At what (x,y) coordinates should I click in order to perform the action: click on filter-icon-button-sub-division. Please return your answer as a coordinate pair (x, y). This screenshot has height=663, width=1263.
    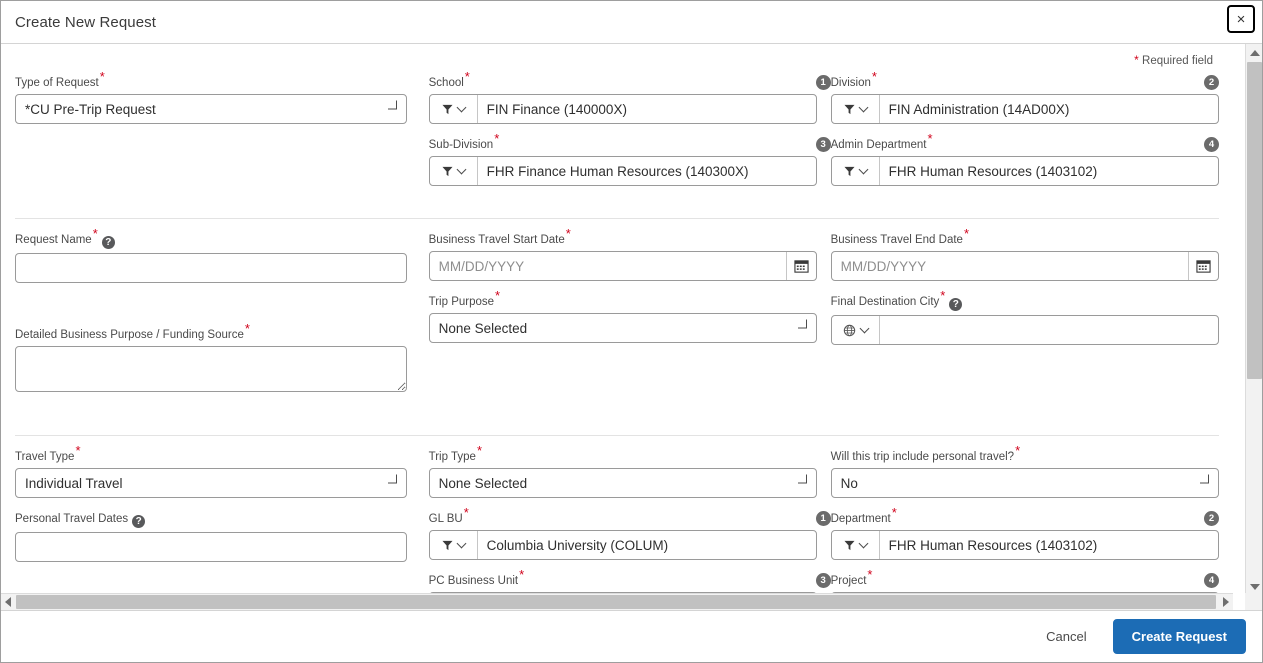
    Looking at the image, I should click on (453, 171).